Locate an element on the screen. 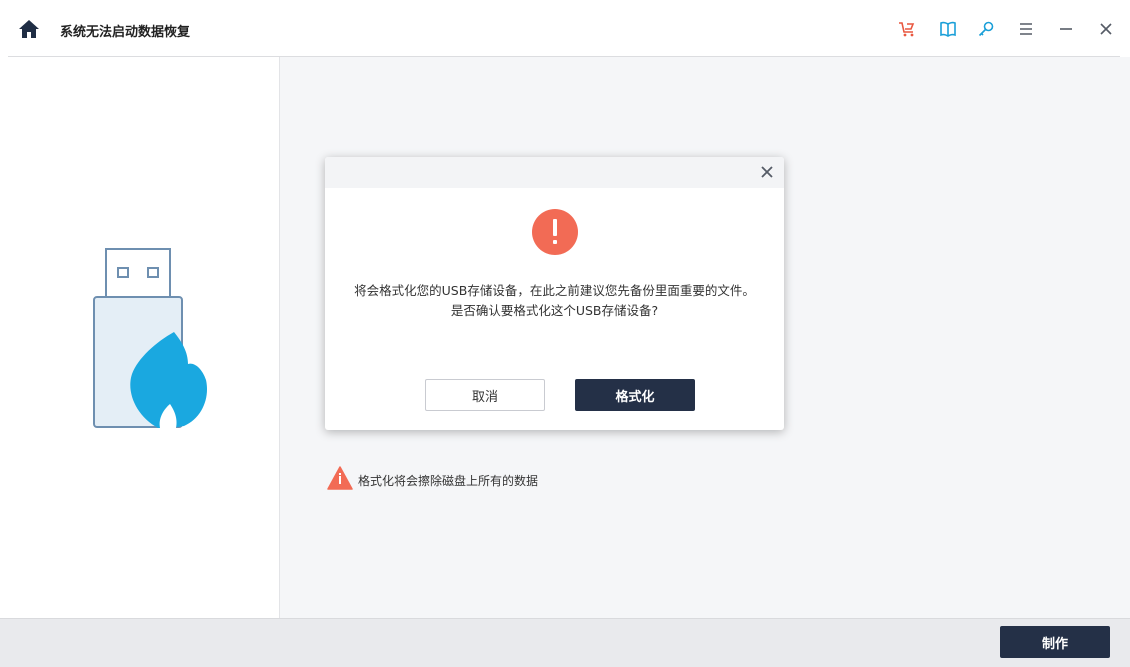 This screenshot has width=1130, height=667. warning-text: 格式化将会擦除磁盘上所有的数据 is located at coordinates (448, 481).